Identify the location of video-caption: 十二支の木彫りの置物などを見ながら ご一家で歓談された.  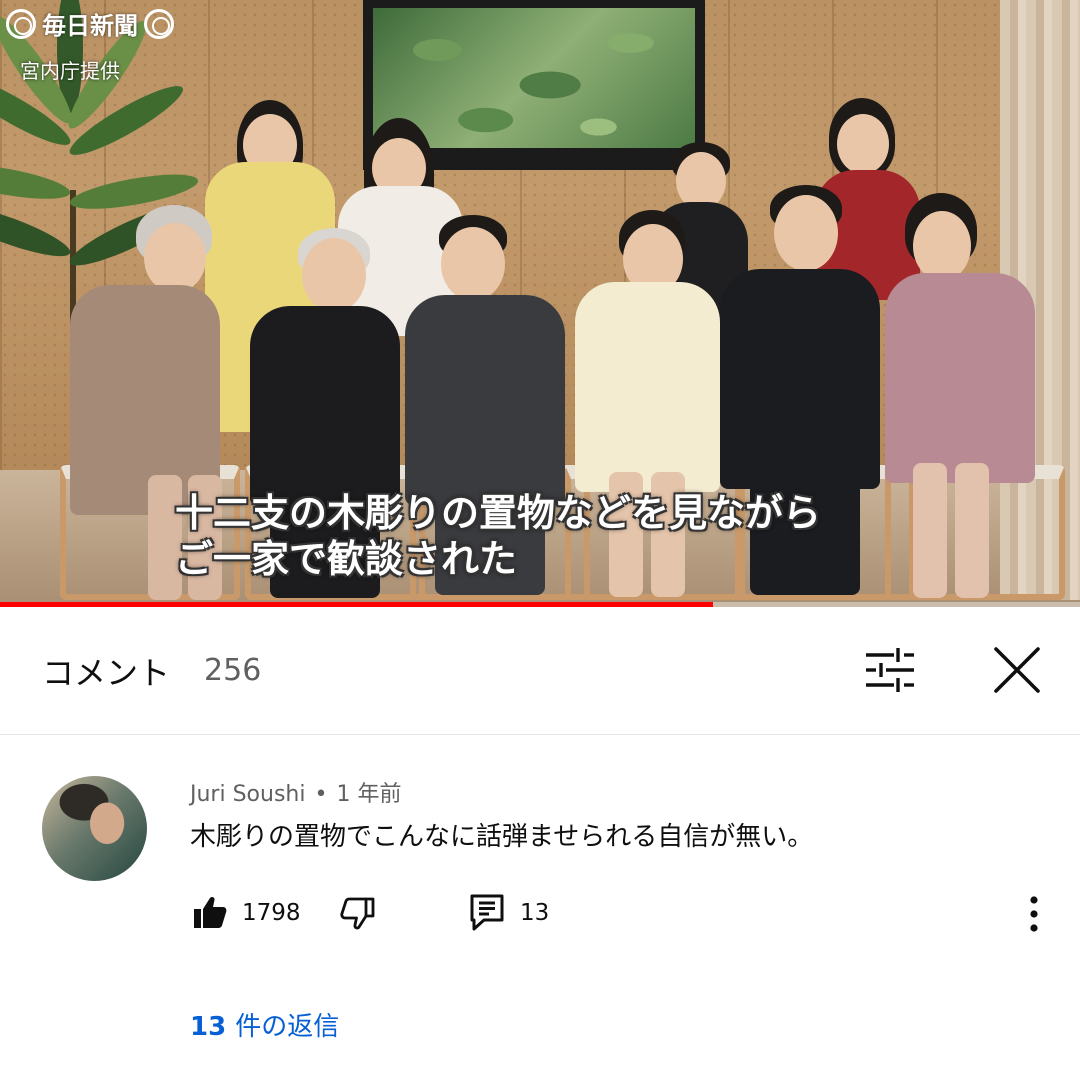
(498, 536).